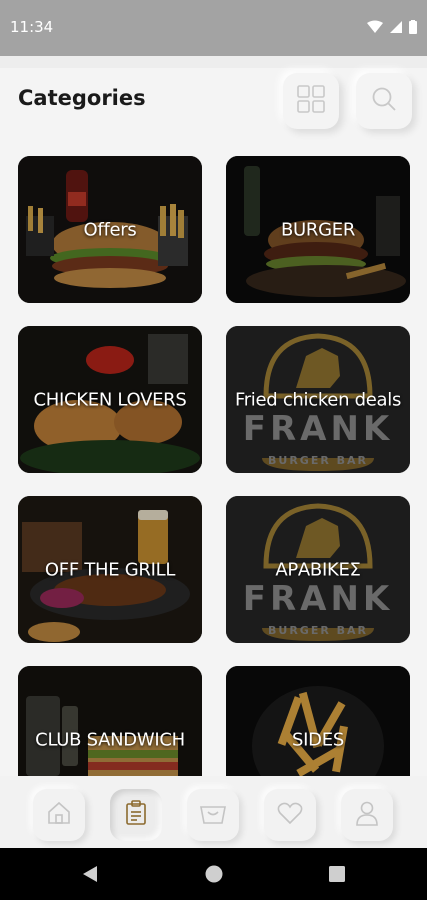 This screenshot has width=427, height=900. I want to click on category-card-fried-chicken-deals: FRANK BURGER BAR Fried chicken deals, so click(318, 399).